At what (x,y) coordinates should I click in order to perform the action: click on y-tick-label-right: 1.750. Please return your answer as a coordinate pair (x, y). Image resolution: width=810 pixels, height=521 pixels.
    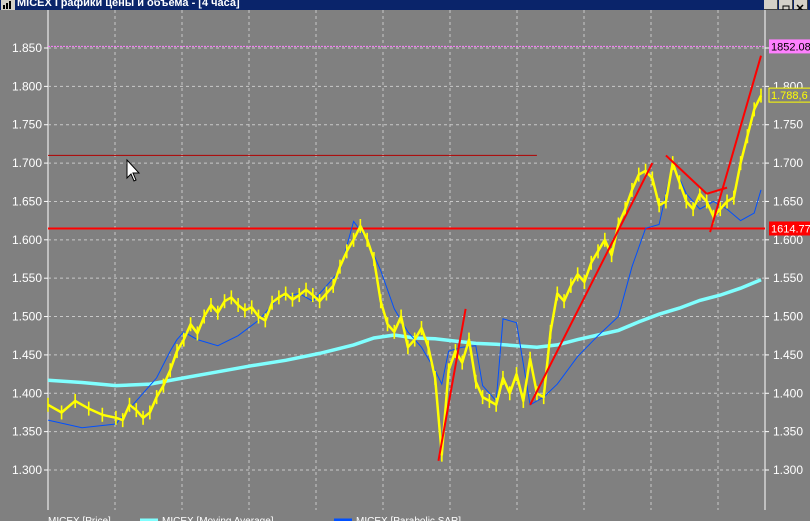
    Looking at the image, I should click on (788, 125).